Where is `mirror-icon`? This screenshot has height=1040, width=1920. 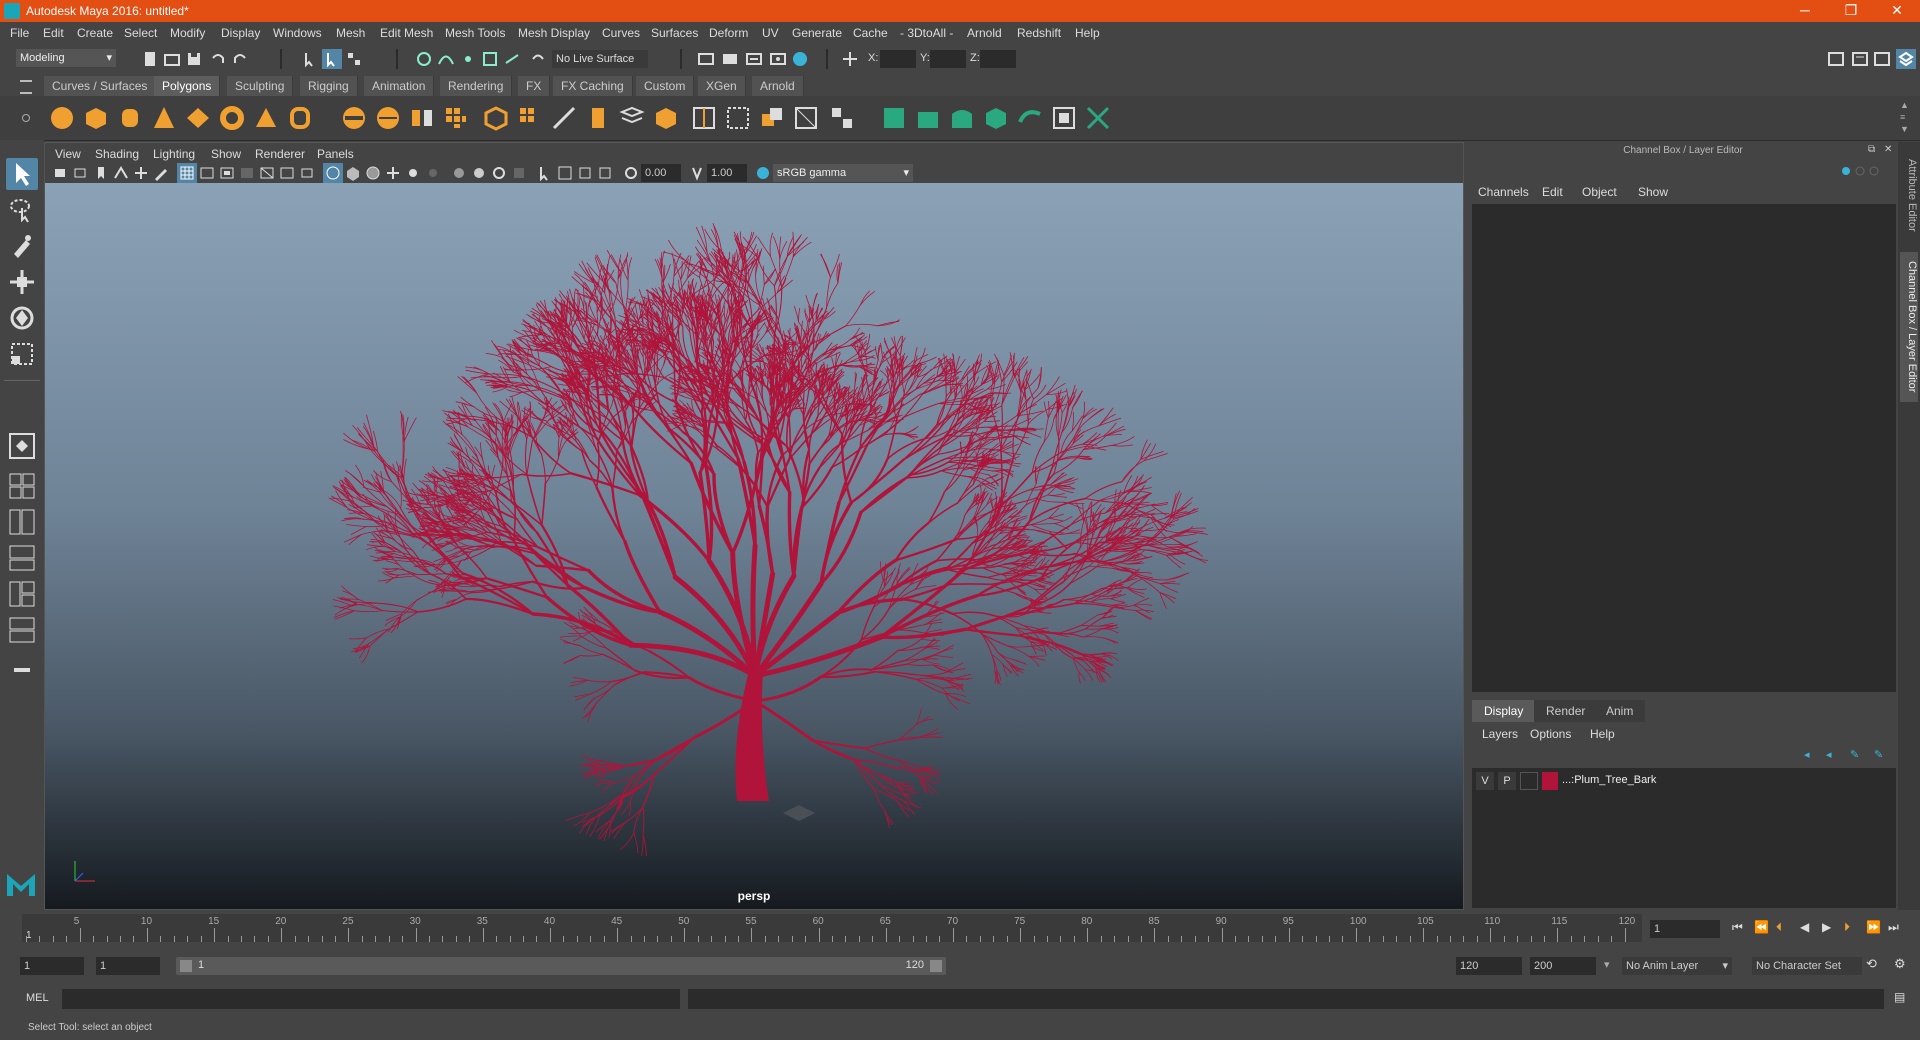 mirror-icon is located at coordinates (422, 118).